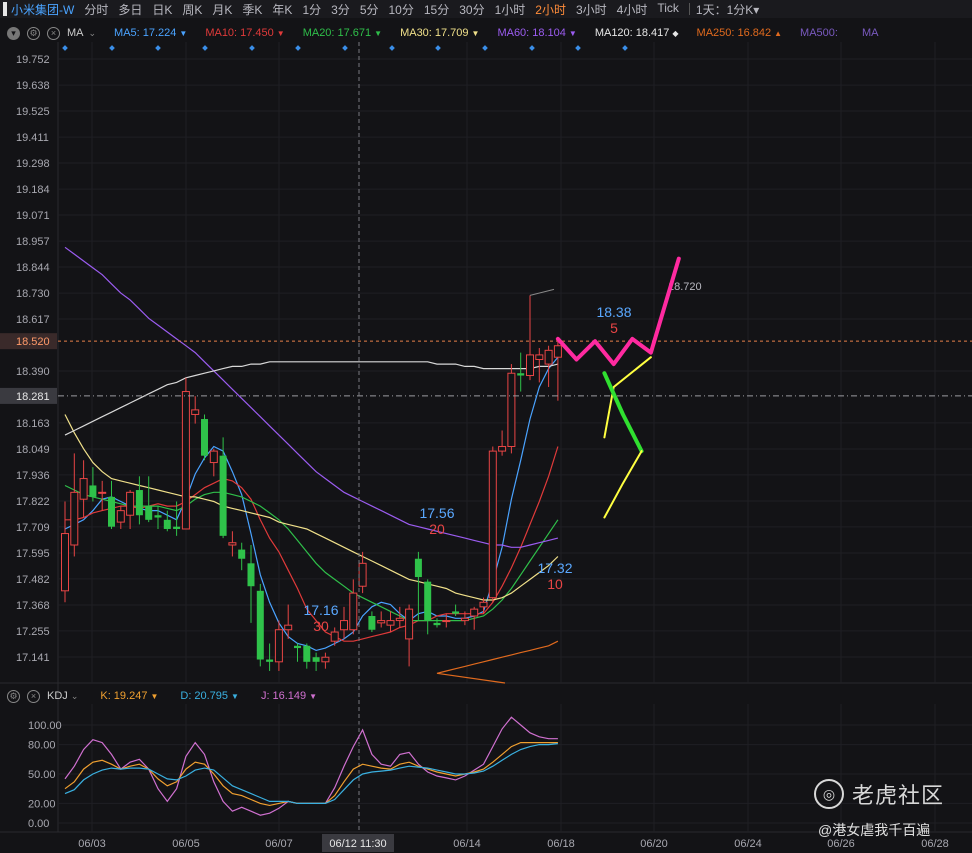  I want to click on kdj-value: 20.795, so click(211, 696).